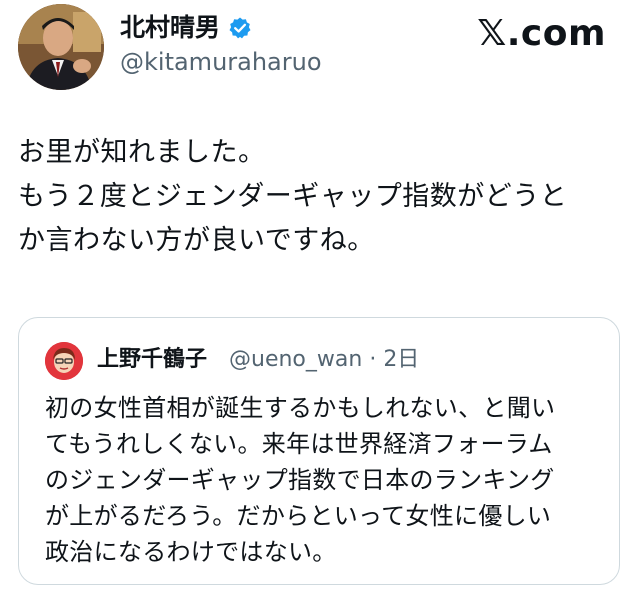 The width and height of the screenshot is (640, 593). Describe the element at coordinates (295, 359) in the screenshot. I see `quoted-author-handle: @ueno_wan` at that location.